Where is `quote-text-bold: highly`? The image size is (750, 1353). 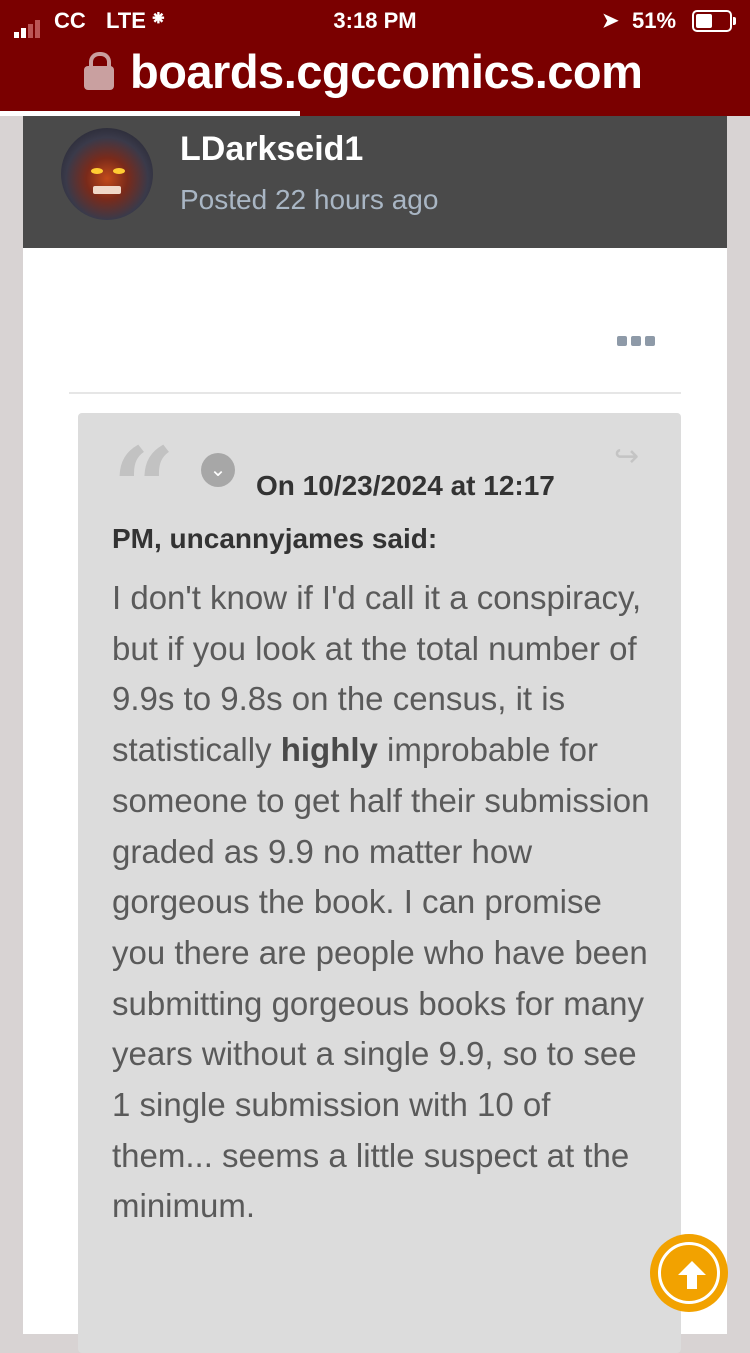
quote-text-bold: highly is located at coordinates (329, 750).